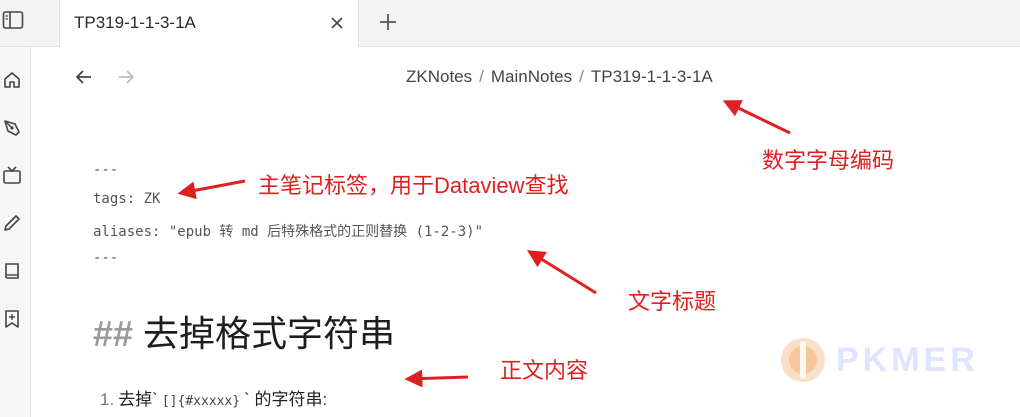 Image resolution: width=1020 pixels, height=417 pixels. I want to click on annotation-body-label: 正文内容, so click(544, 370).